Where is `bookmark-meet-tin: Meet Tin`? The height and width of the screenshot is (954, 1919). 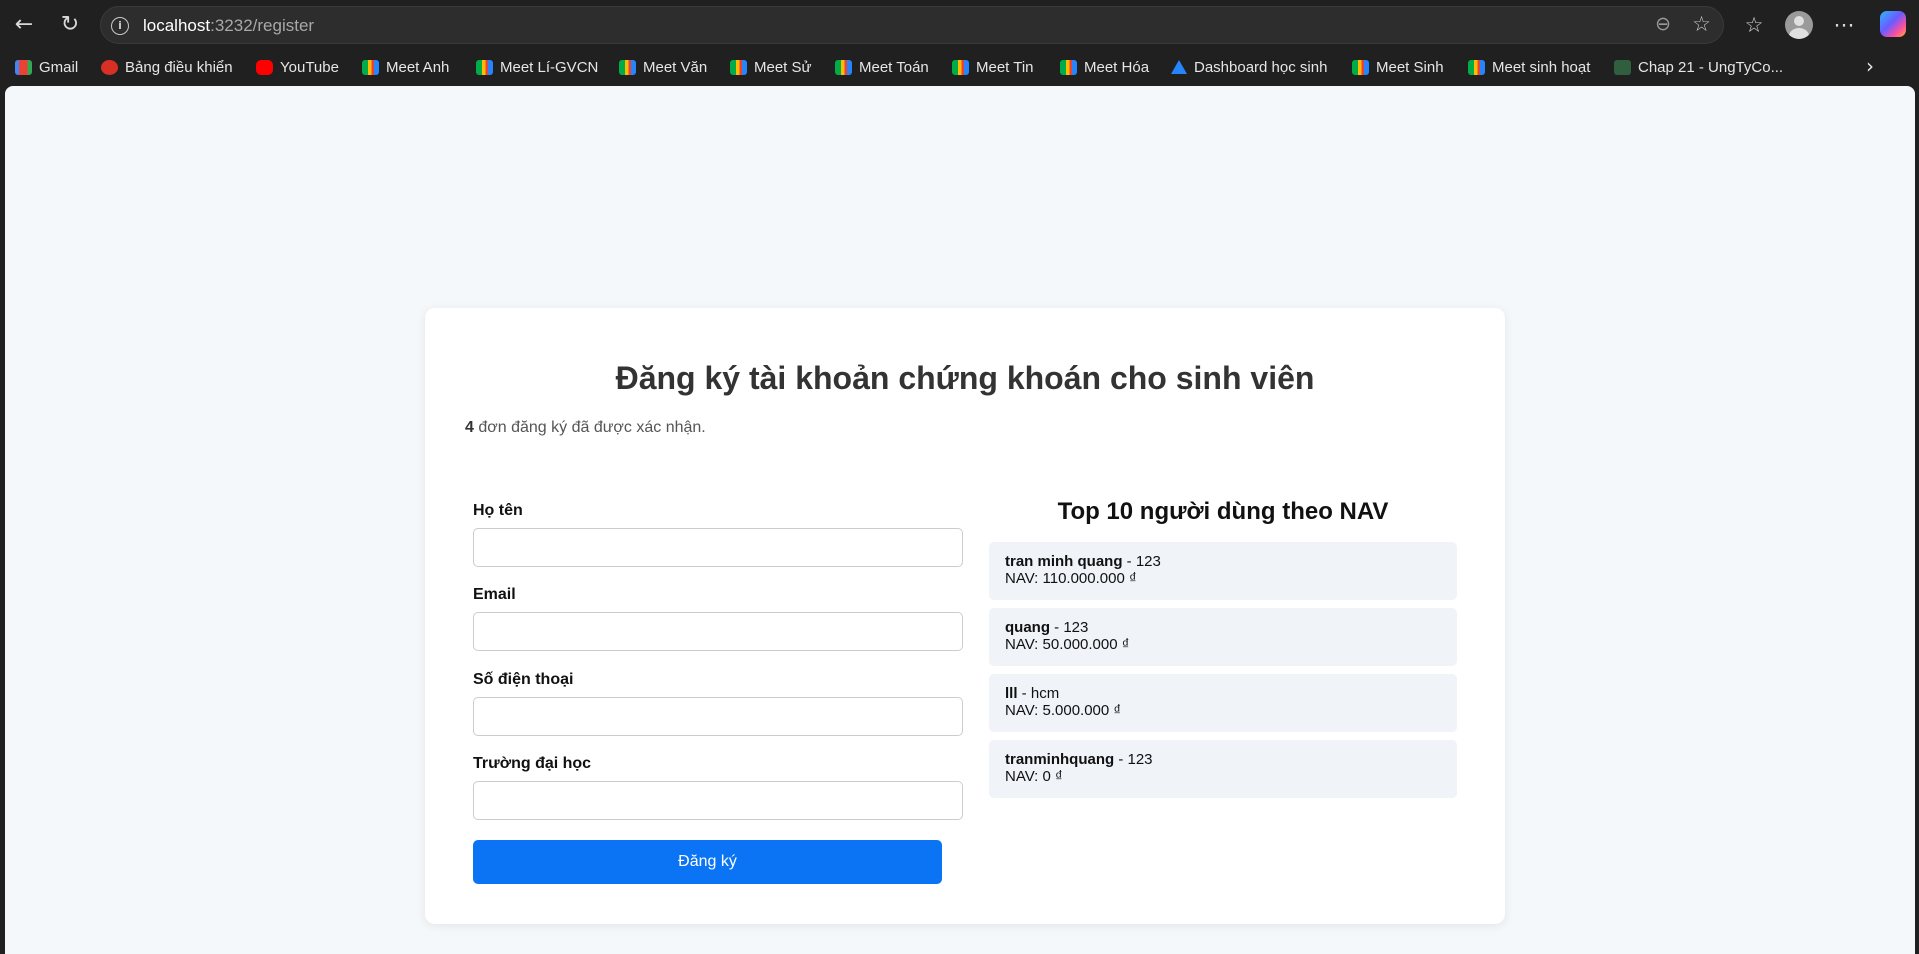 bookmark-meet-tin: Meet Tin is located at coordinates (993, 67).